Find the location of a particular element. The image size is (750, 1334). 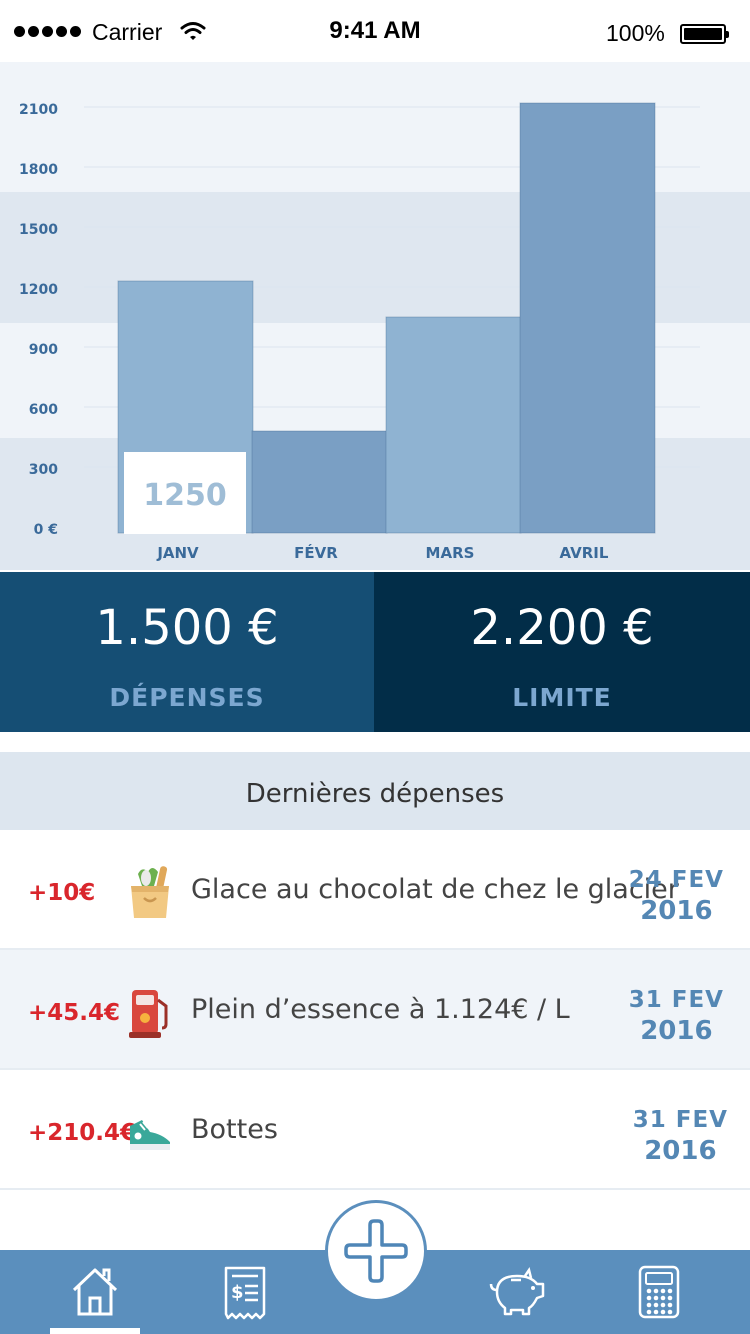

plus-icon is located at coordinates (376, 1251).